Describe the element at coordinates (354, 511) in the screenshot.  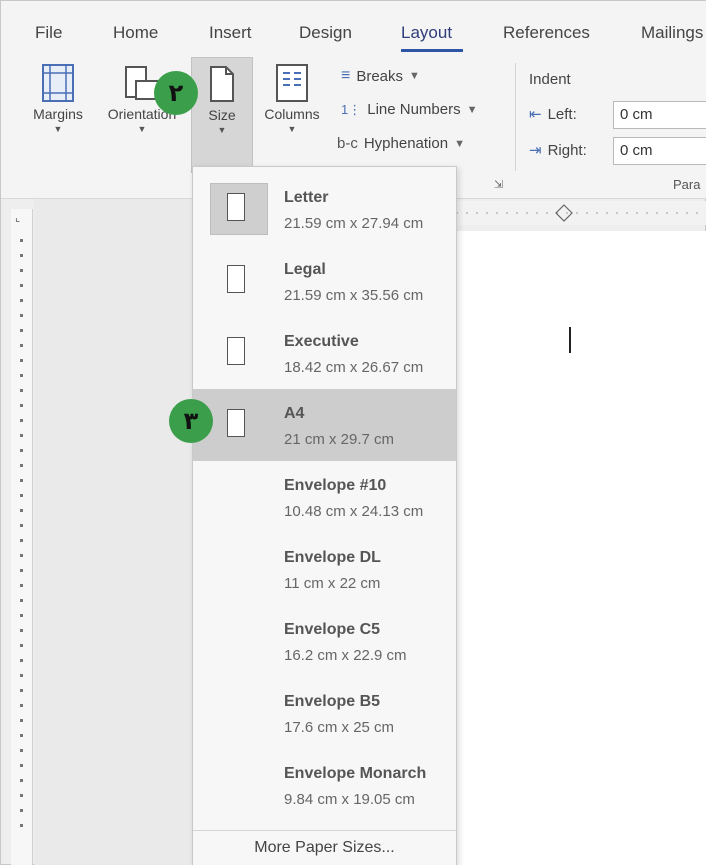
I see `size-option-dims: 10.48 cm x 24.13 cm` at that location.